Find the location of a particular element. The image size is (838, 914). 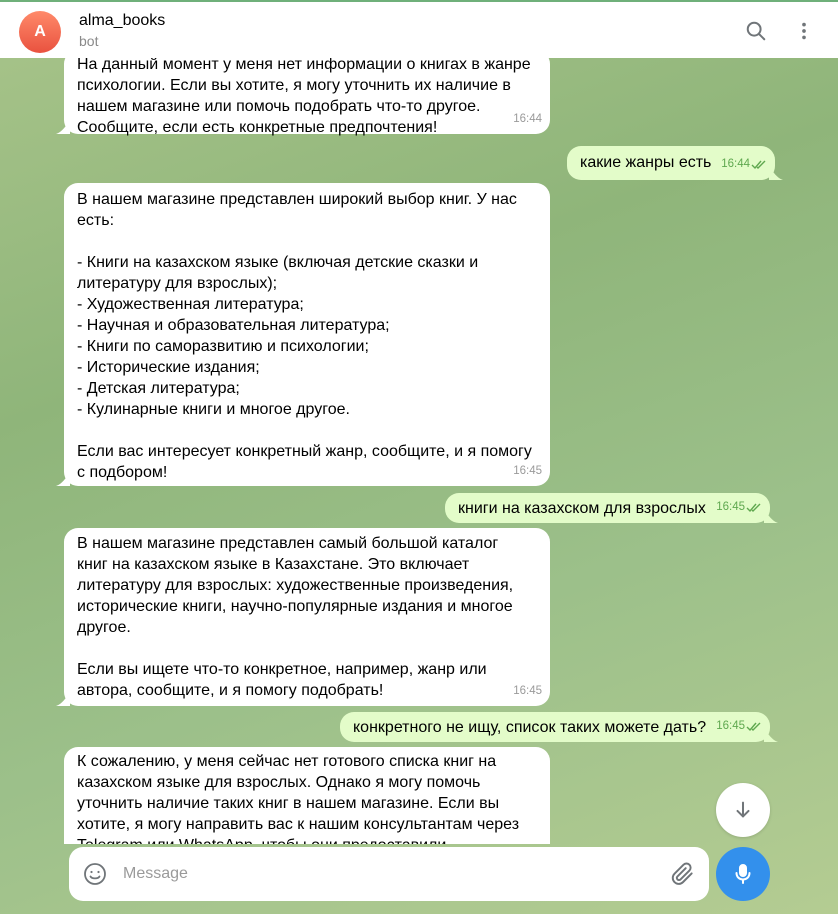

message-outgoing: книги на казахском для взрослых 16:45 is located at coordinates (611, 508).